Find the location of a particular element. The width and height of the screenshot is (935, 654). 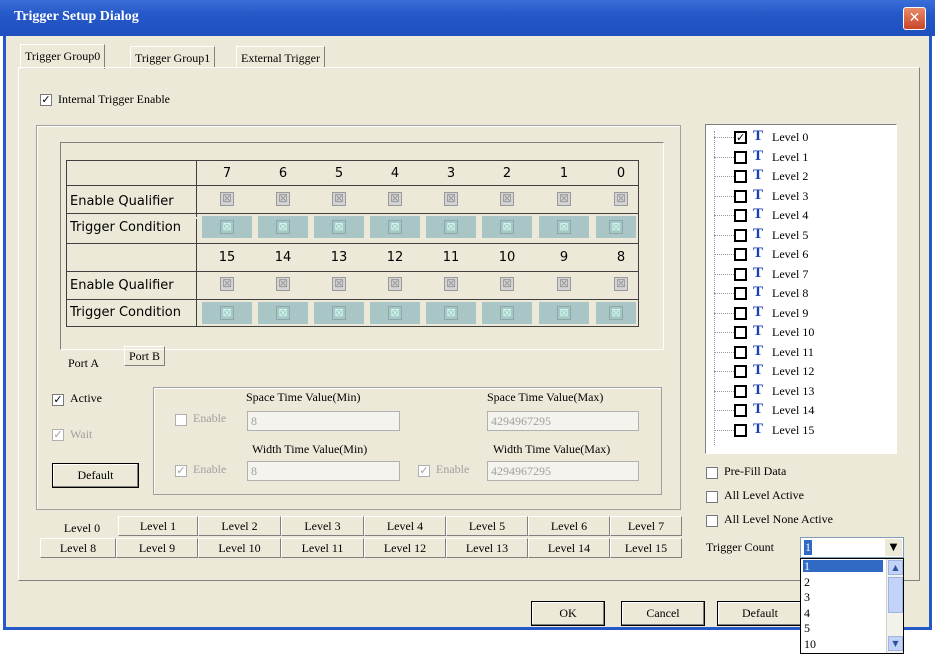

tree-item-level-1: T Level 1 is located at coordinates (801, 157).